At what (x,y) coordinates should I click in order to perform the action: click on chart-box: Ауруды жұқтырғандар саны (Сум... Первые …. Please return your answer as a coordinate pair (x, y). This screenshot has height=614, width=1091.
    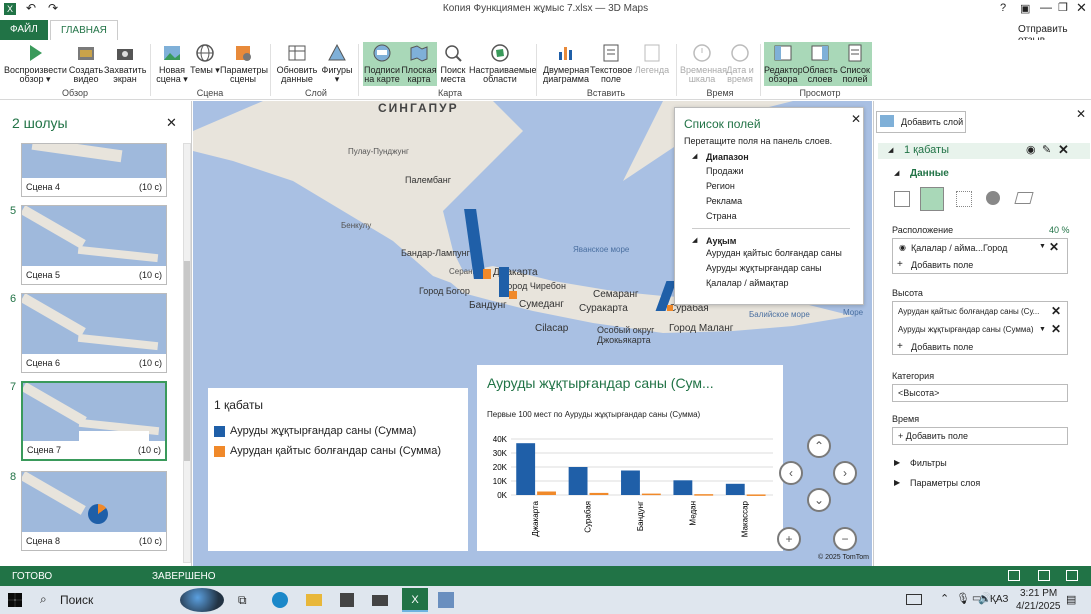
    Looking at the image, I should click on (630, 458).